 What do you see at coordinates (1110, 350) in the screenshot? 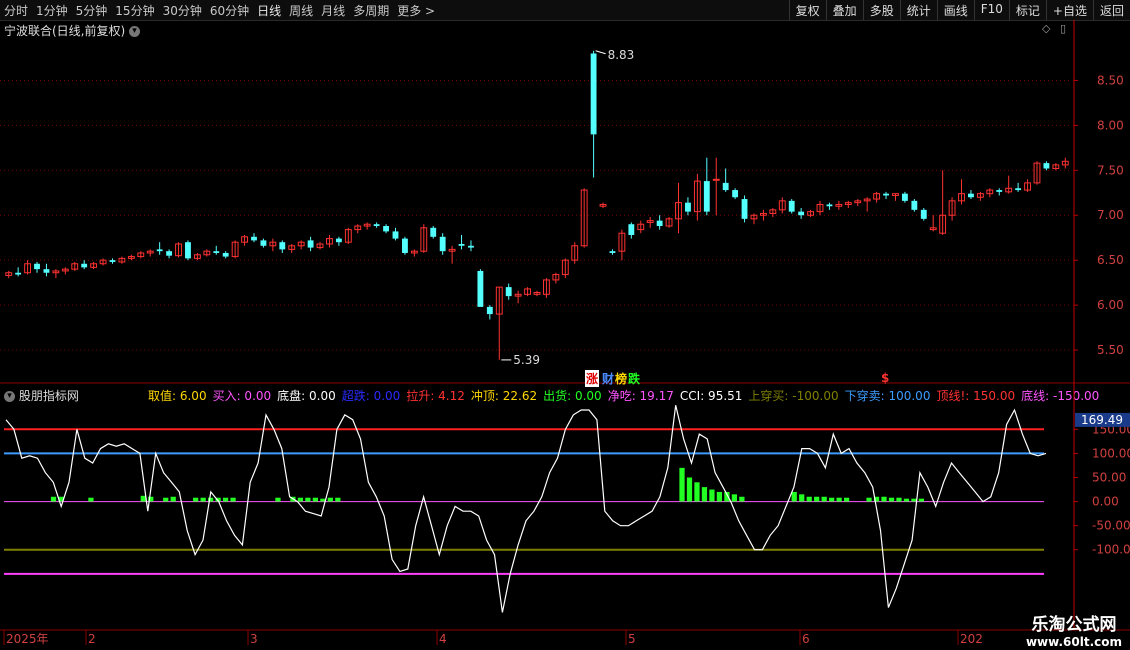
I see `y-tick-label: 5.50` at bounding box center [1110, 350].